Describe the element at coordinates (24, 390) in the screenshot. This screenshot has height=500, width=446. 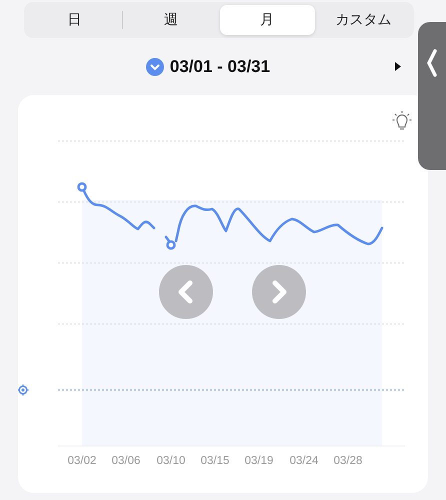
I see `target-icon` at that location.